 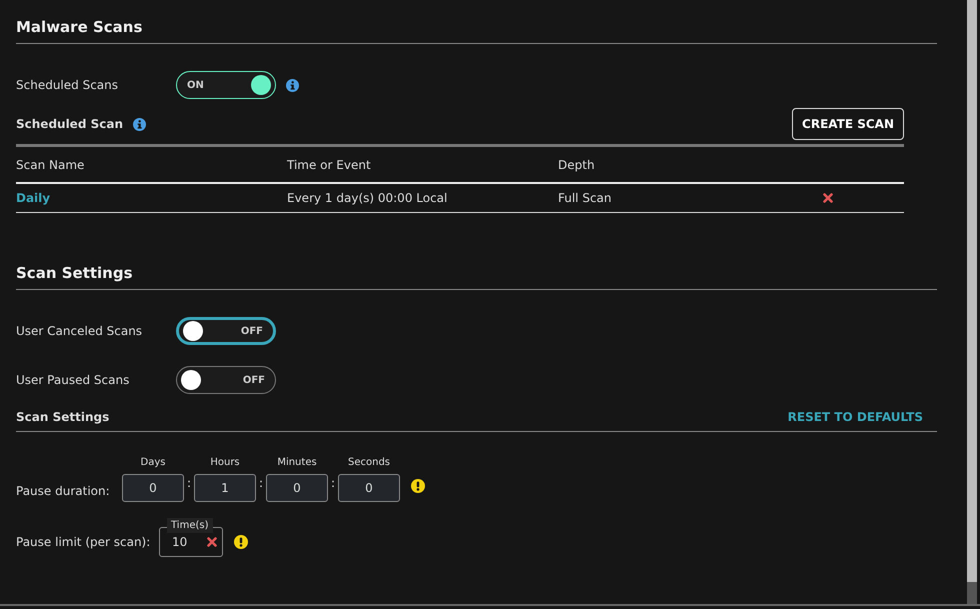 I want to click on field-caption: Seconds, so click(x=369, y=463).